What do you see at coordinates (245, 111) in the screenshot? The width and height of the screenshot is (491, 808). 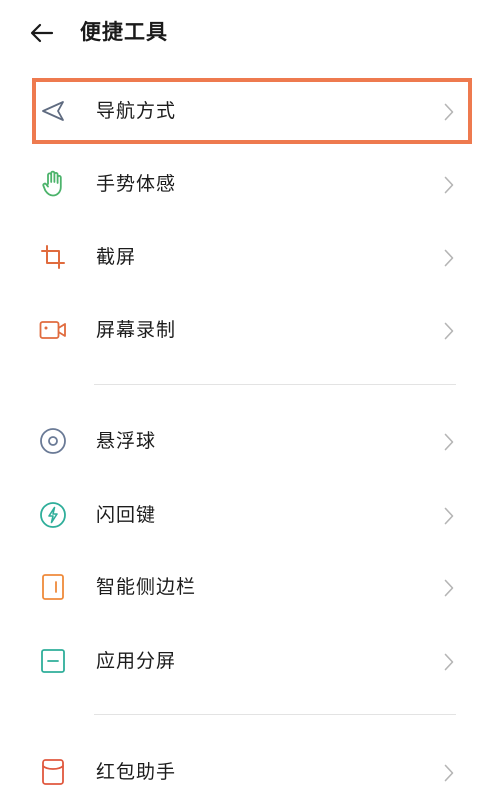 I see `menu-item-navigation-mode: 导航方式` at bounding box center [245, 111].